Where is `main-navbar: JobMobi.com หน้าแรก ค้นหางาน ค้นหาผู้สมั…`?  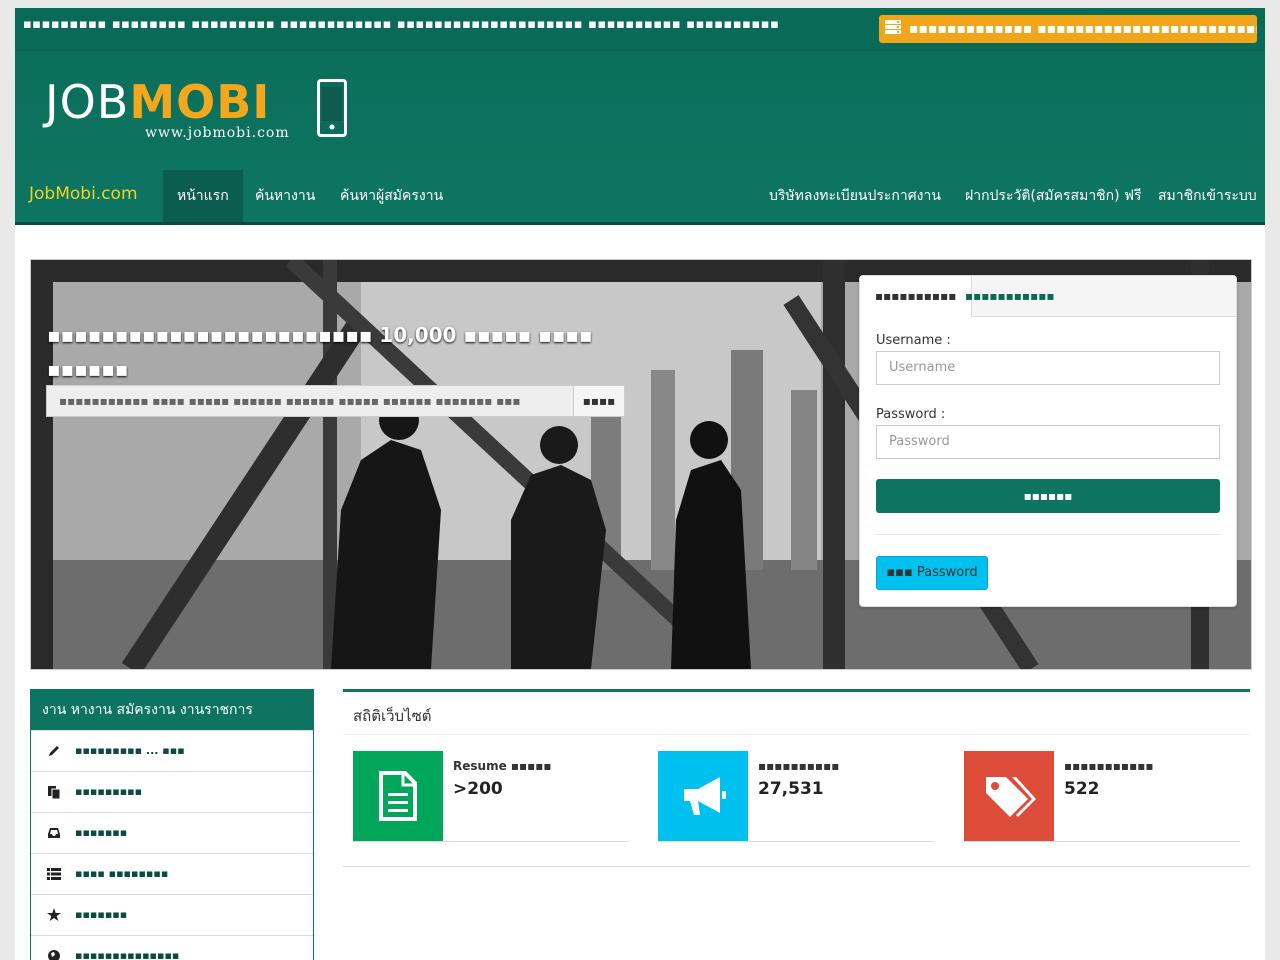 main-navbar: JobMobi.com หน้าแรก ค้นหางาน ค้นหาผู้สมั… is located at coordinates (640, 197).